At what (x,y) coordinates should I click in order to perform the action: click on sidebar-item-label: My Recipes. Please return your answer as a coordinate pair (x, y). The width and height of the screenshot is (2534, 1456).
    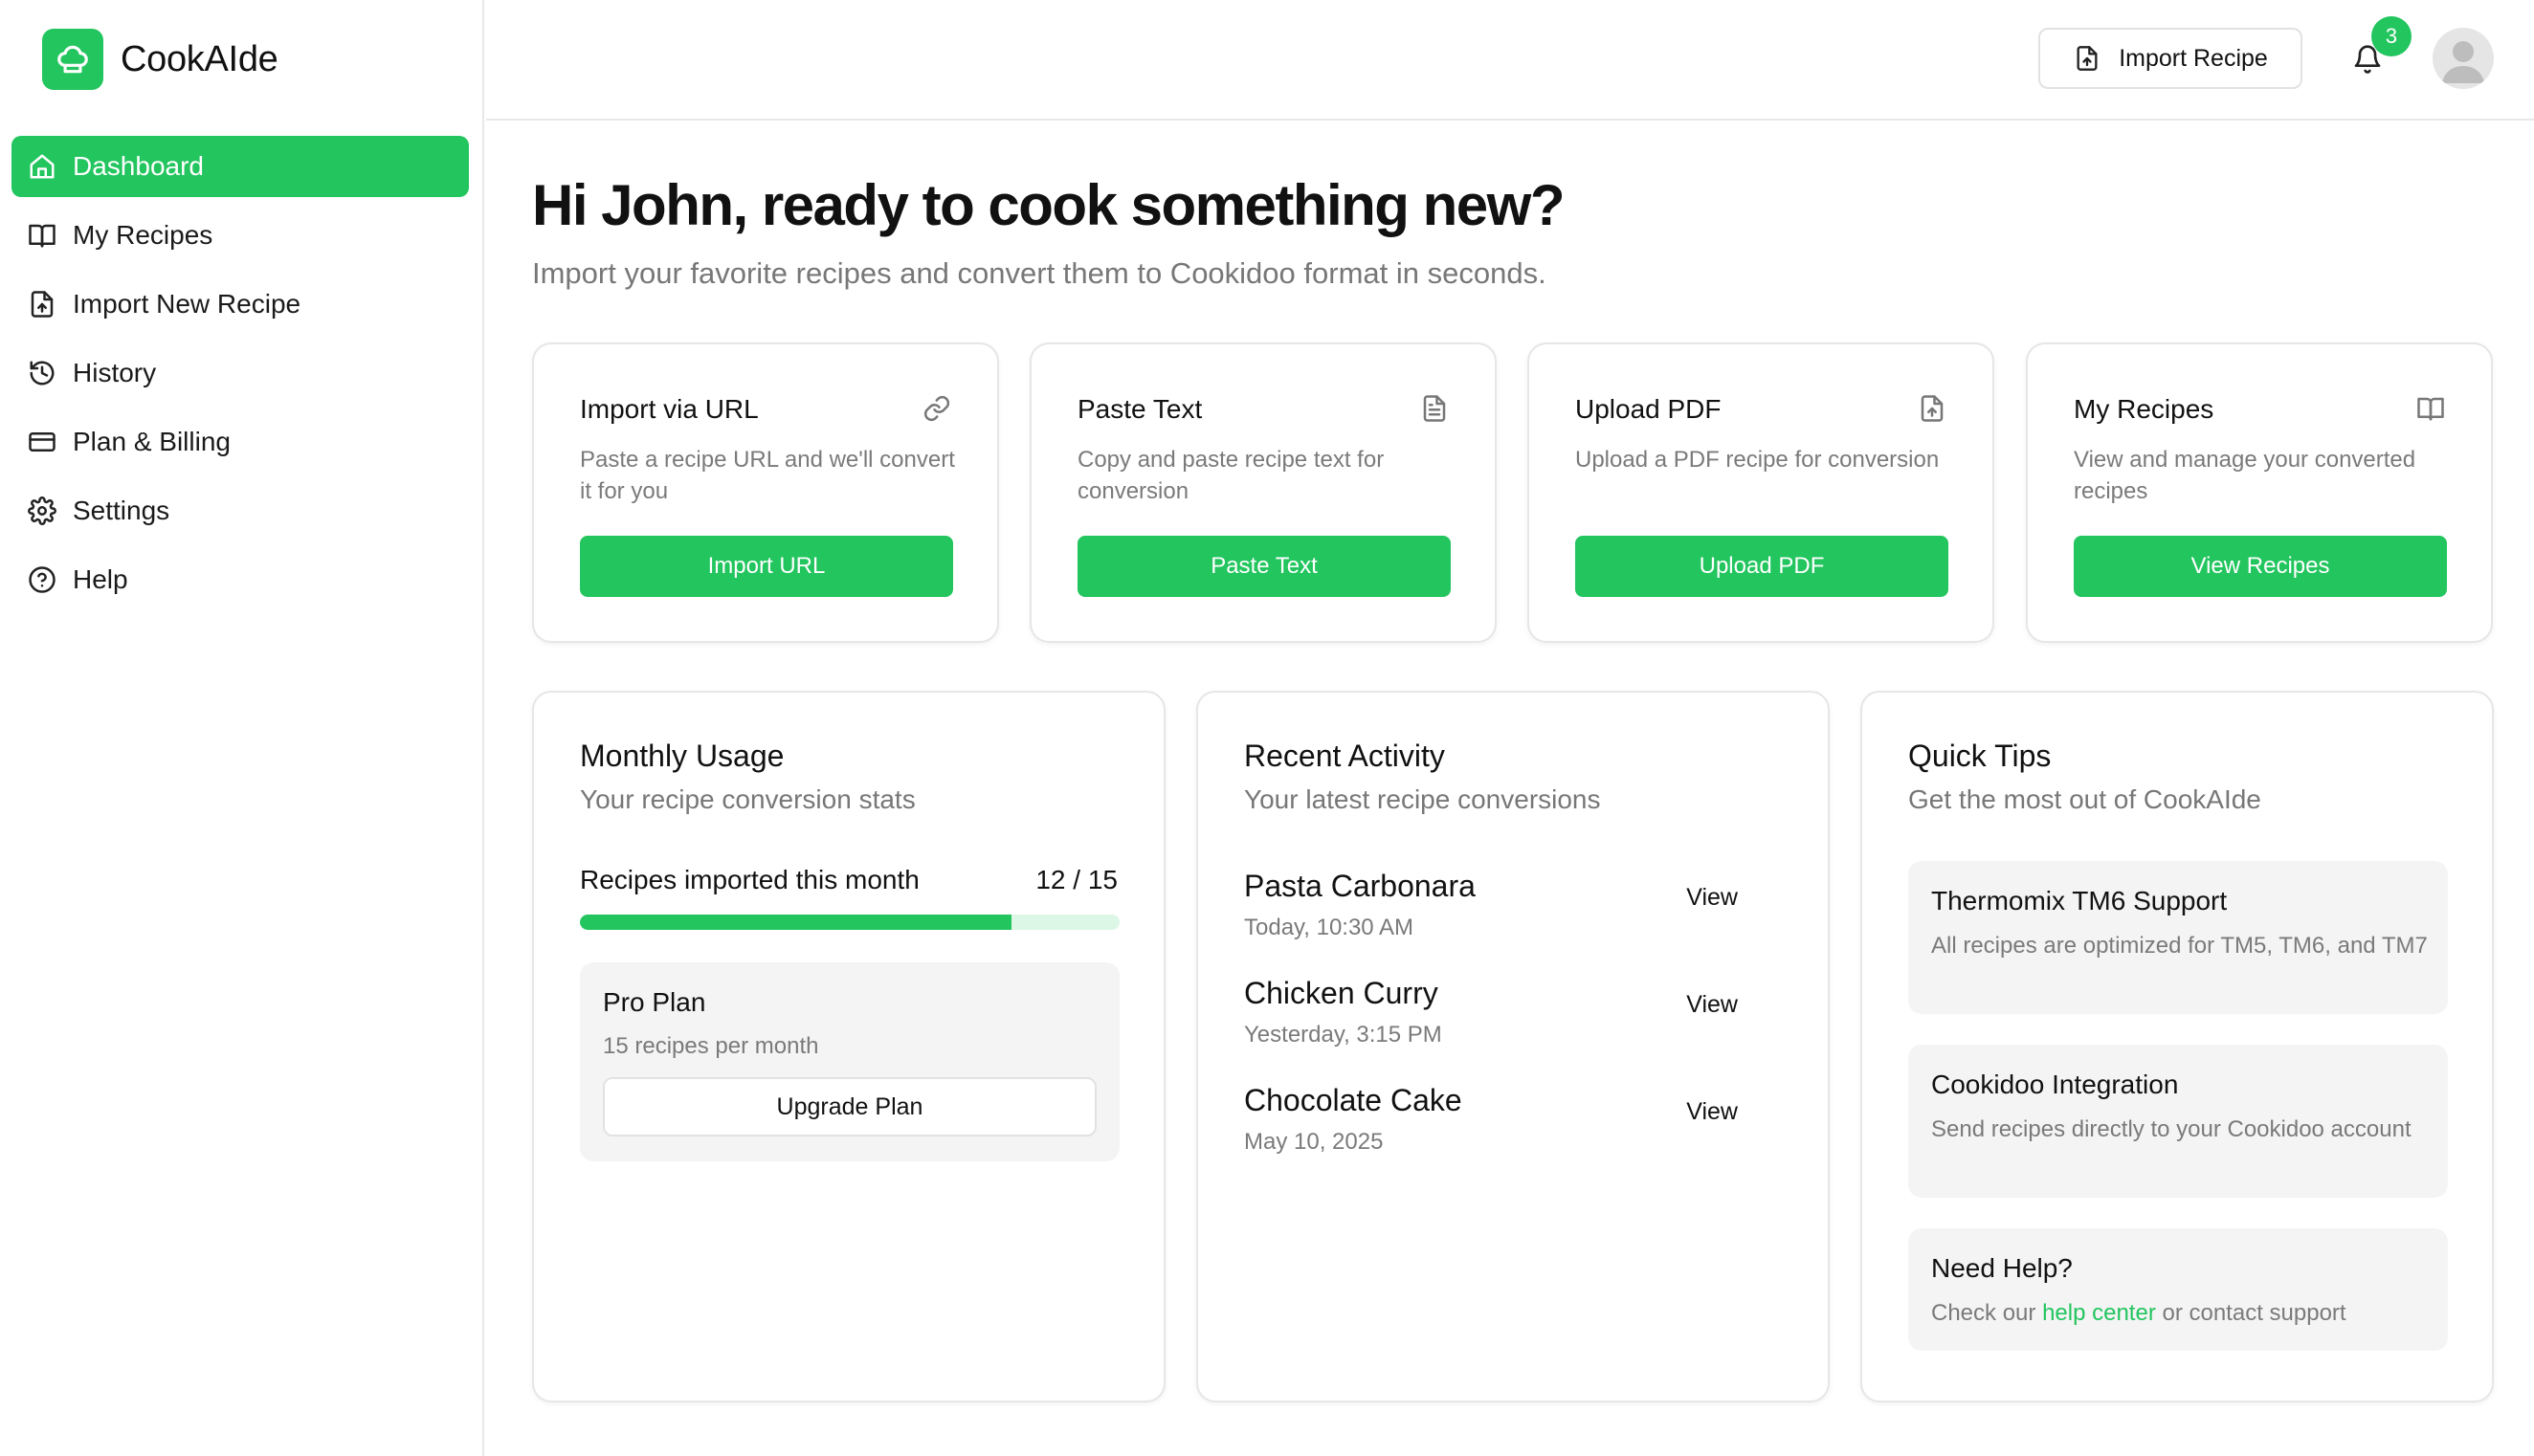
    Looking at the image, I should click on (143, 235).